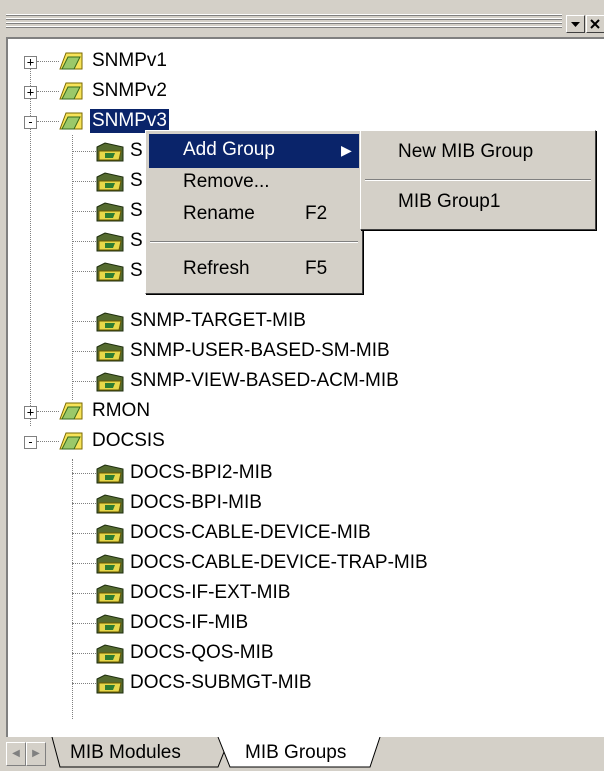 This screenshot has height=771, width=604. Describe the element at coordinates (210, 592) in the screenshot. I see `tree-module-label: DOCS-IF-EXT-MIB` at that location.